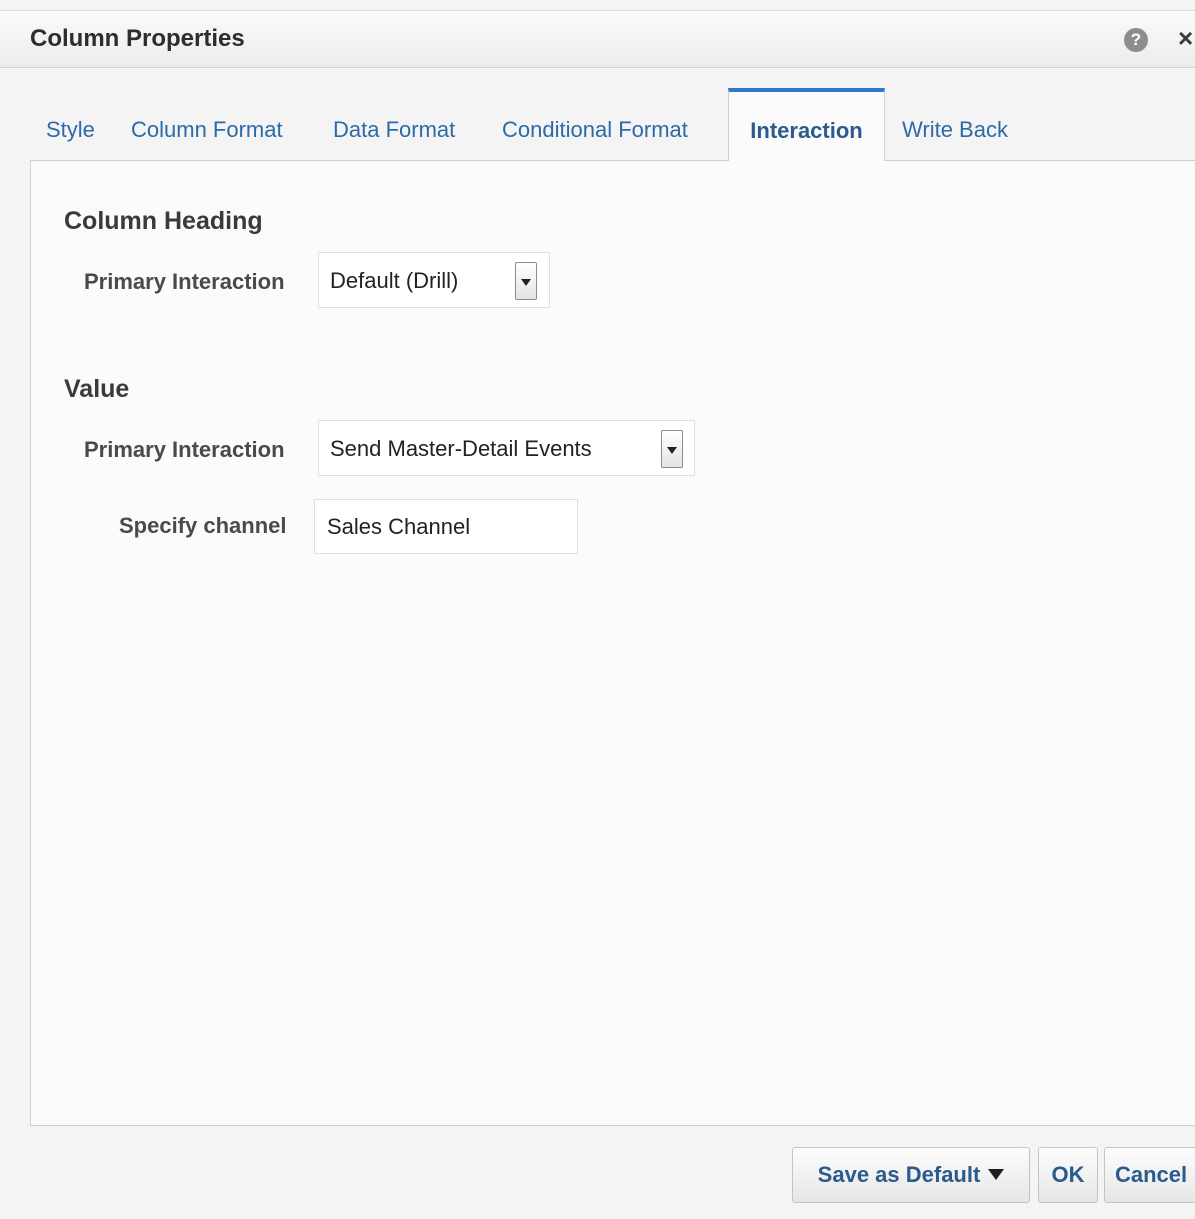 Image resolution: width=1195 pixels, height=1219 pixels. I want to click on tab-column-format: Column Format, so click(207, 124).